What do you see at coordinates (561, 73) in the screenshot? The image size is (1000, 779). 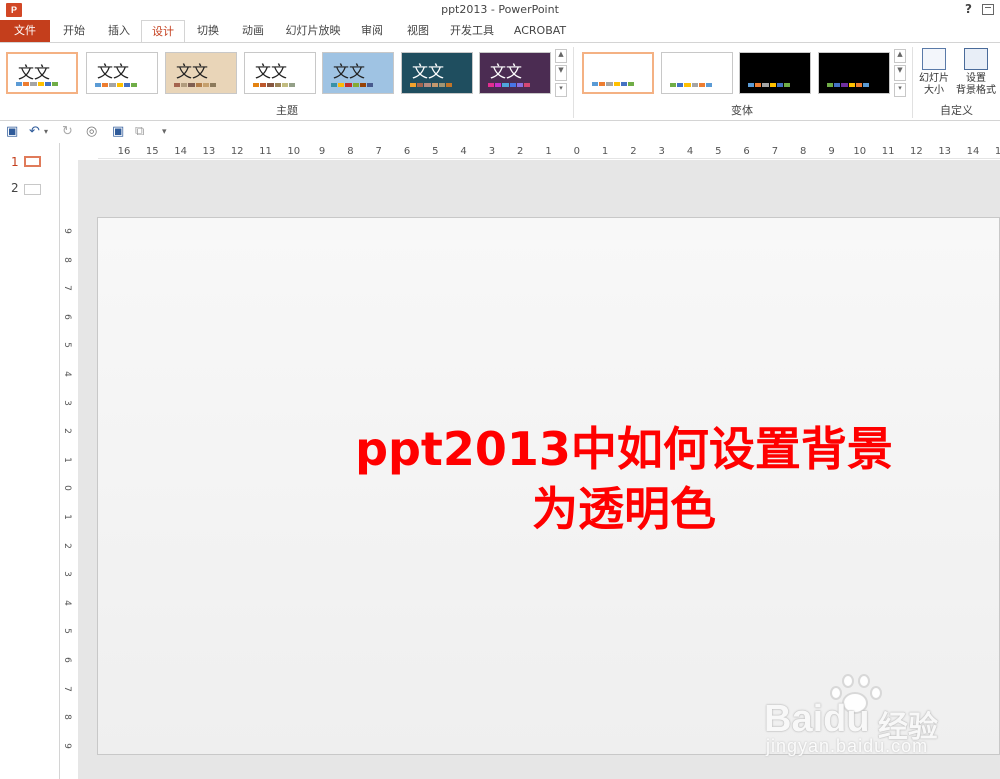 I see `gallery-scroll-down-icon: ▼` at bounding box center [561, 73].